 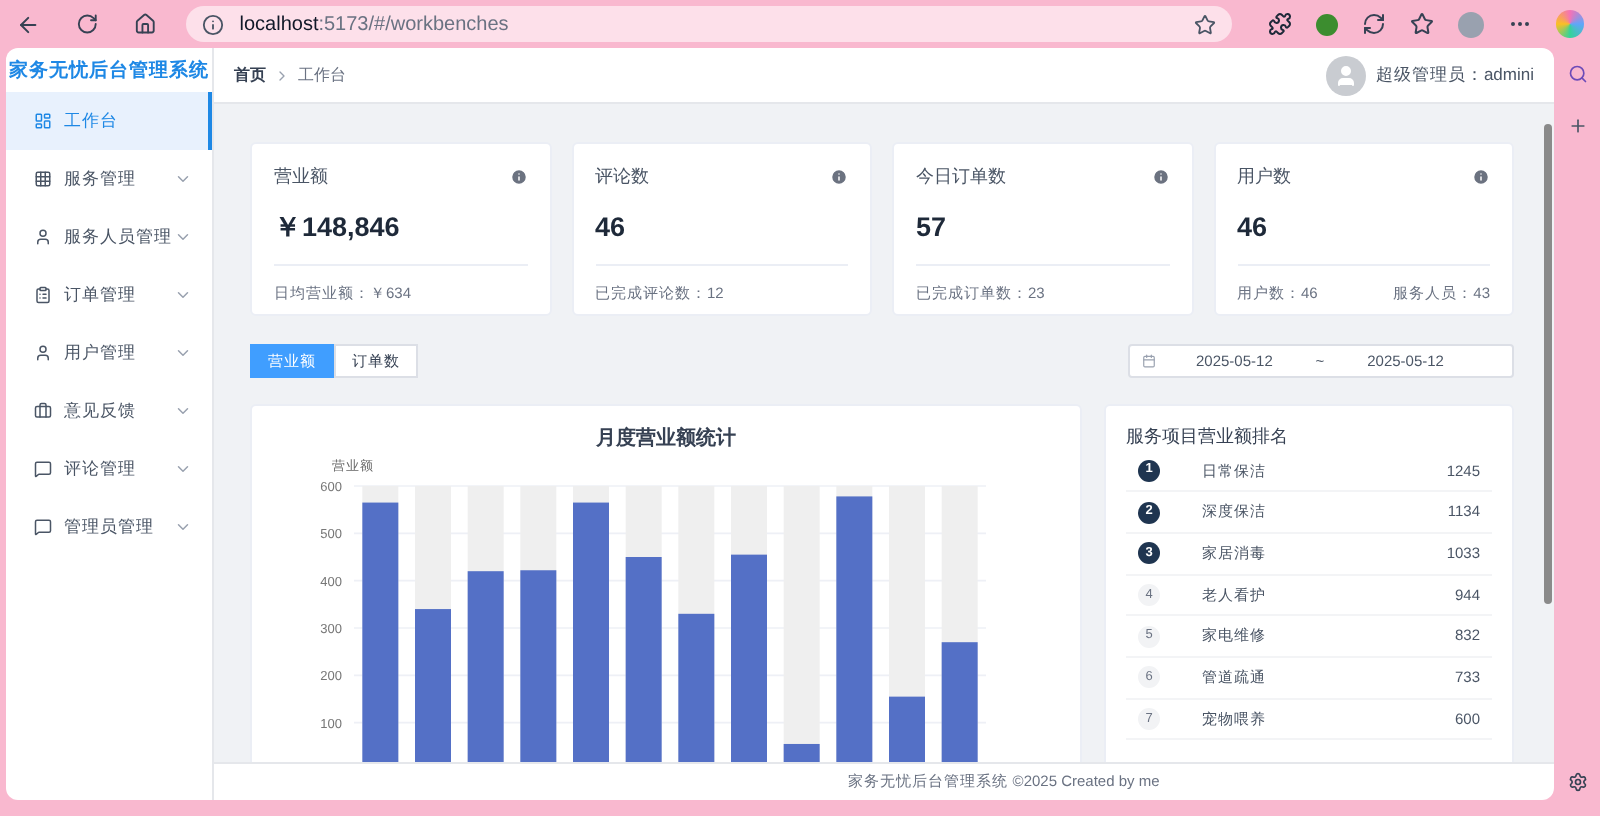 What do you see at coordinates (961, 177) in the screenshot?
I see `stat-title: 今日订单数` at bounding box center [961, 177].